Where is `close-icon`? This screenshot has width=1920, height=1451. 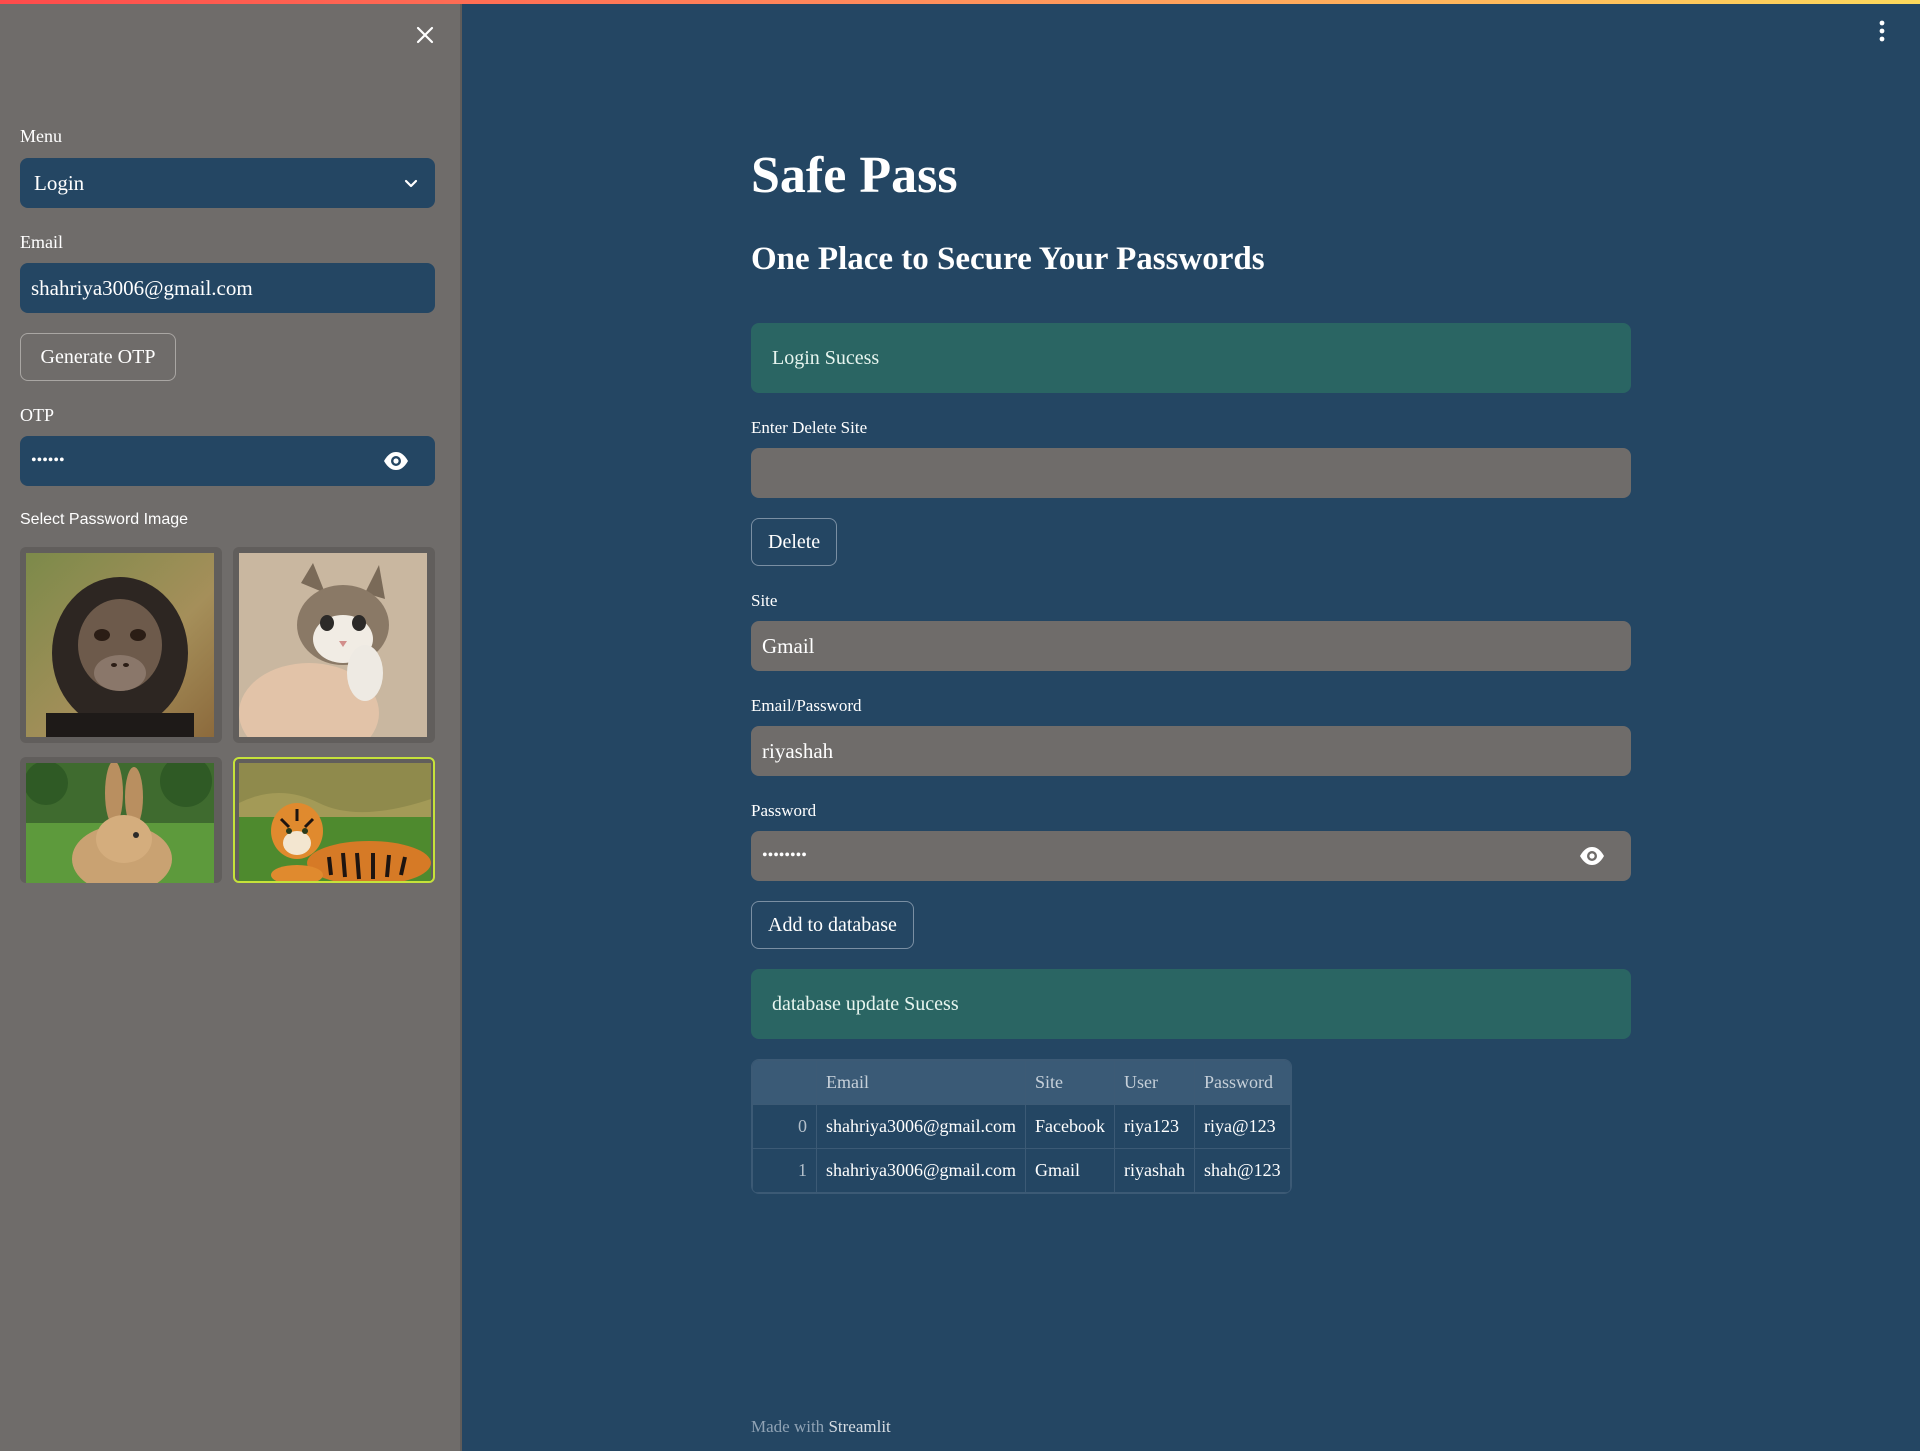 close-icon is located at coordinates (425, 35).